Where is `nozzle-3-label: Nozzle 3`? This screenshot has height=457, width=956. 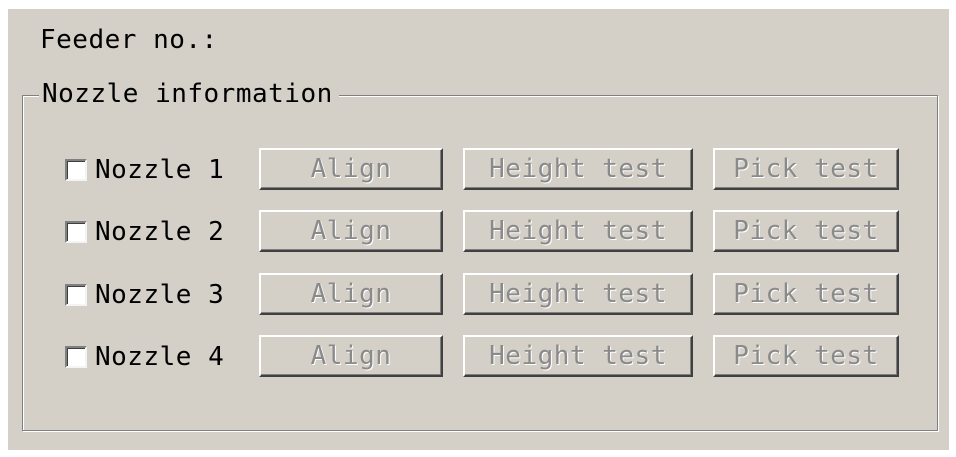 nozzle-3-label: Nozzle 3 is located at coordinates (160, 295).